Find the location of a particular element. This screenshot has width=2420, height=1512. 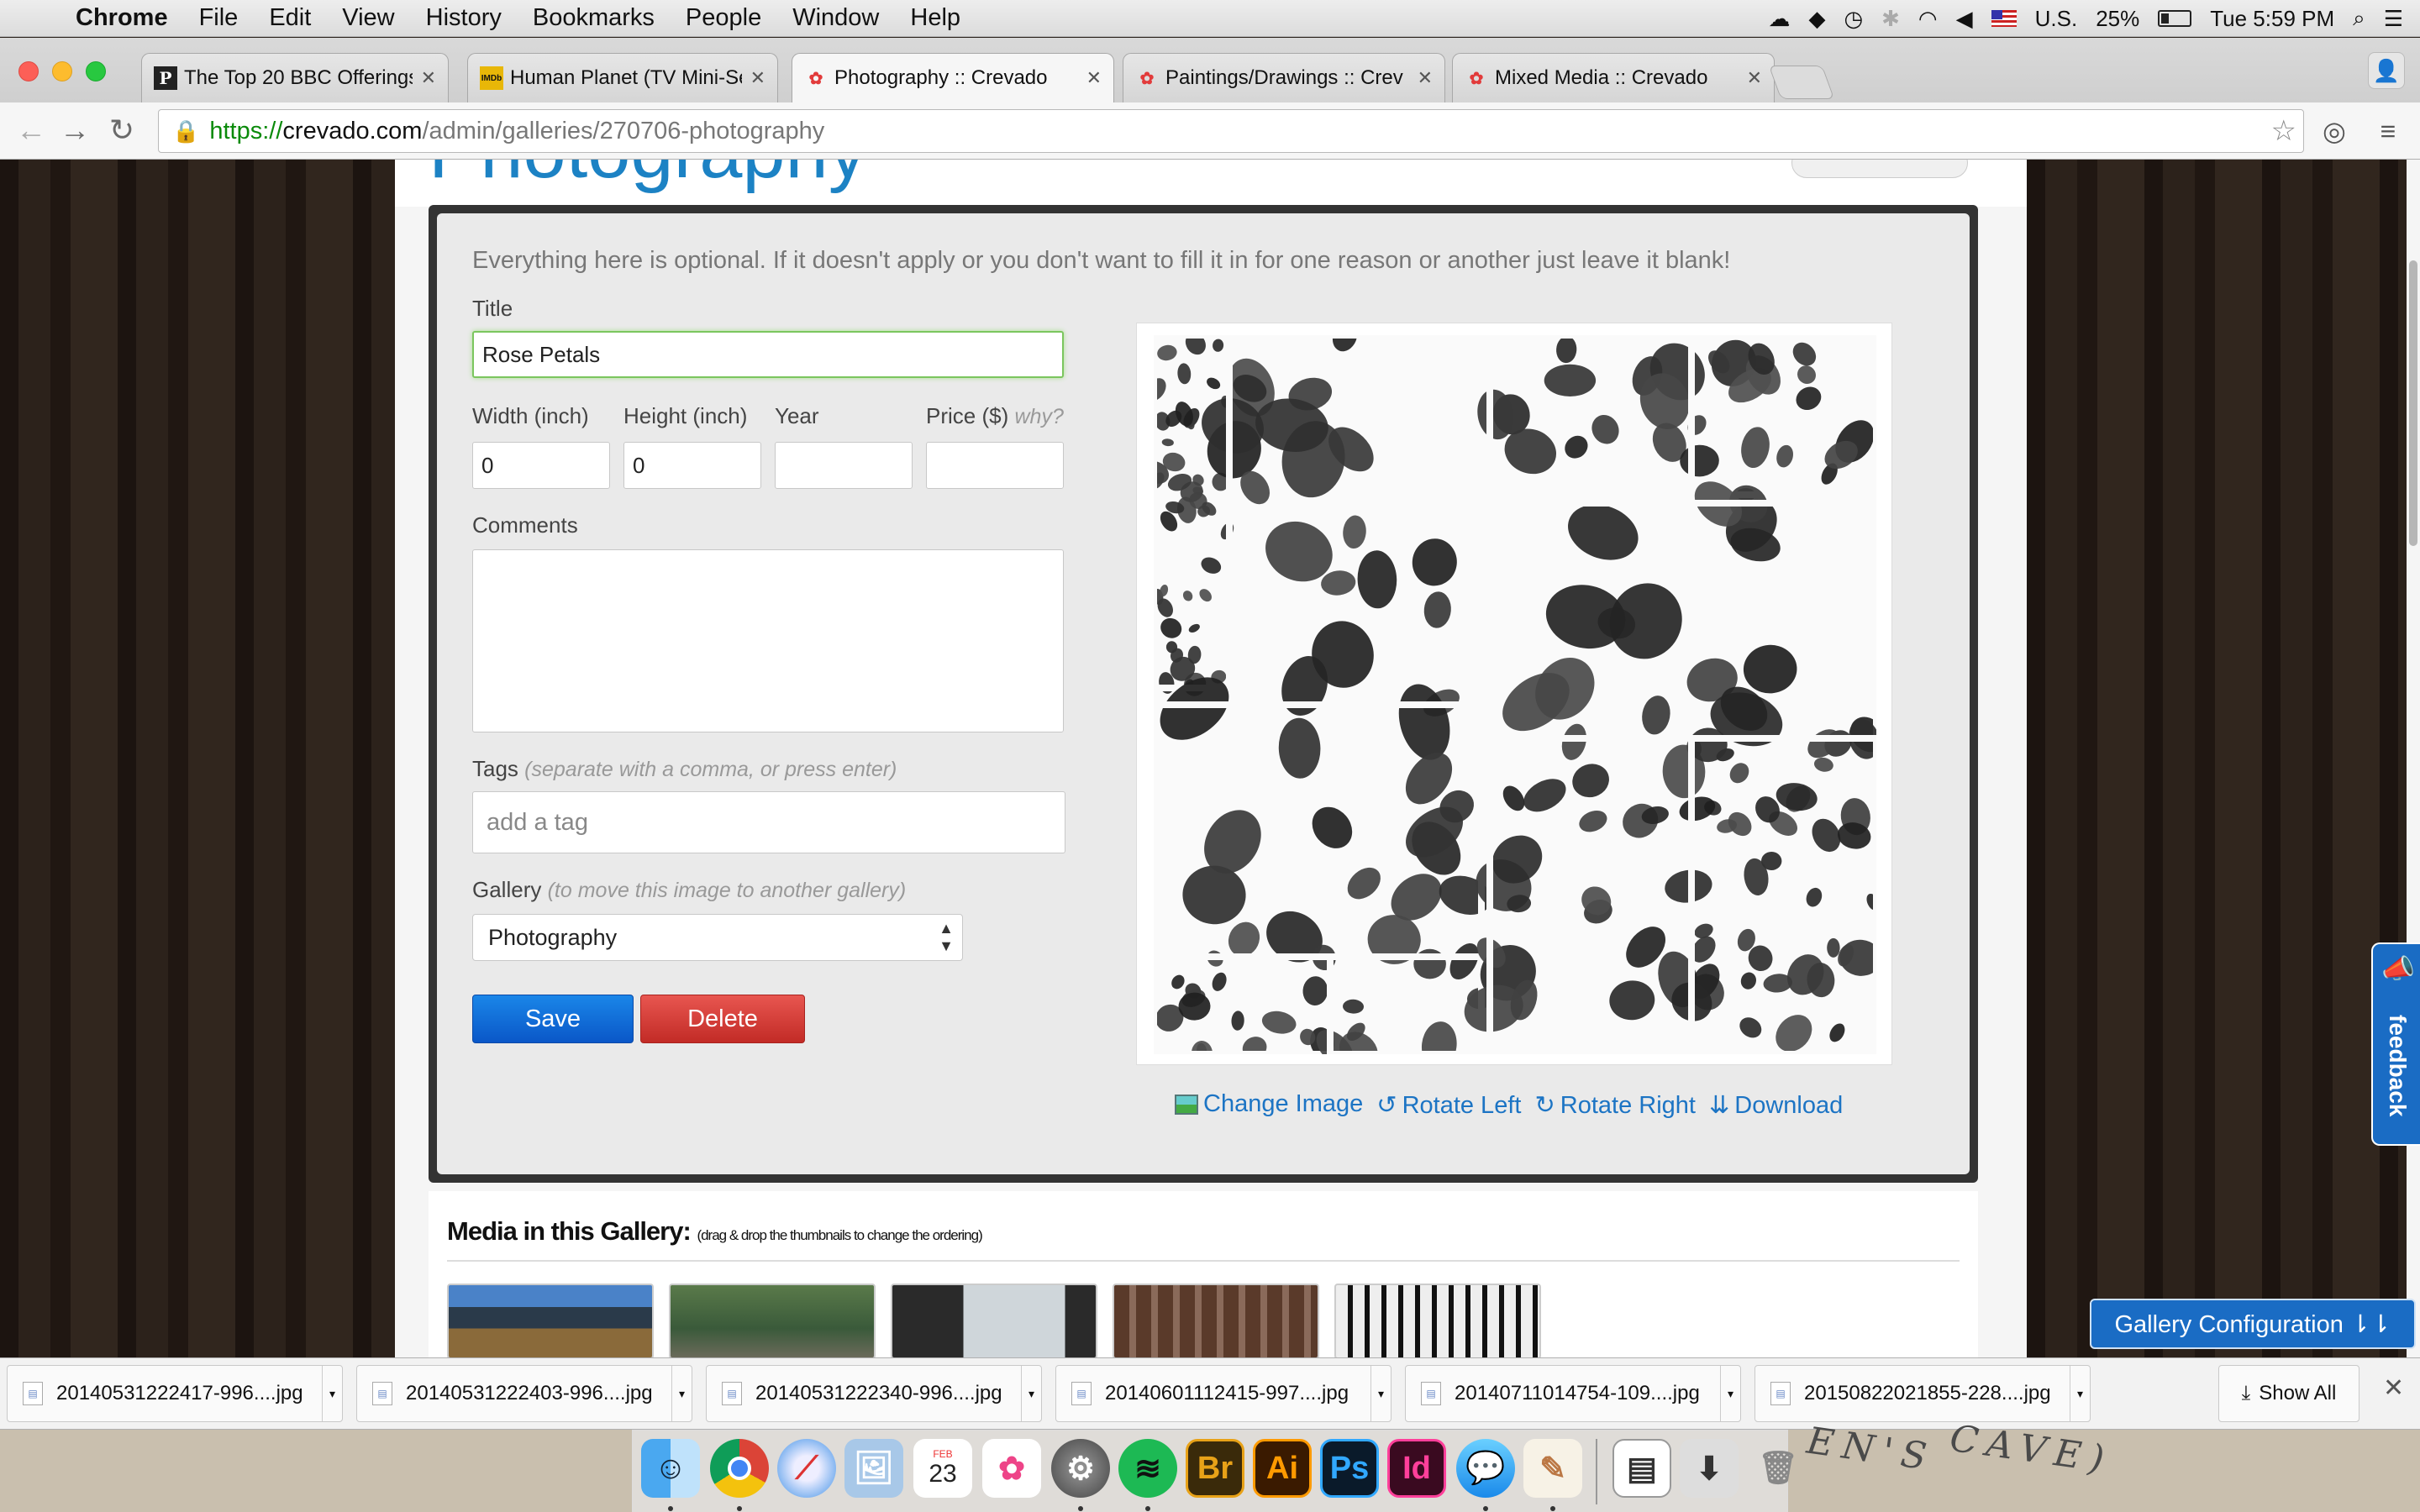

download-item: ▤ 20150822021855-228....jpg ▾ is located at coordinates (1922, 1393).